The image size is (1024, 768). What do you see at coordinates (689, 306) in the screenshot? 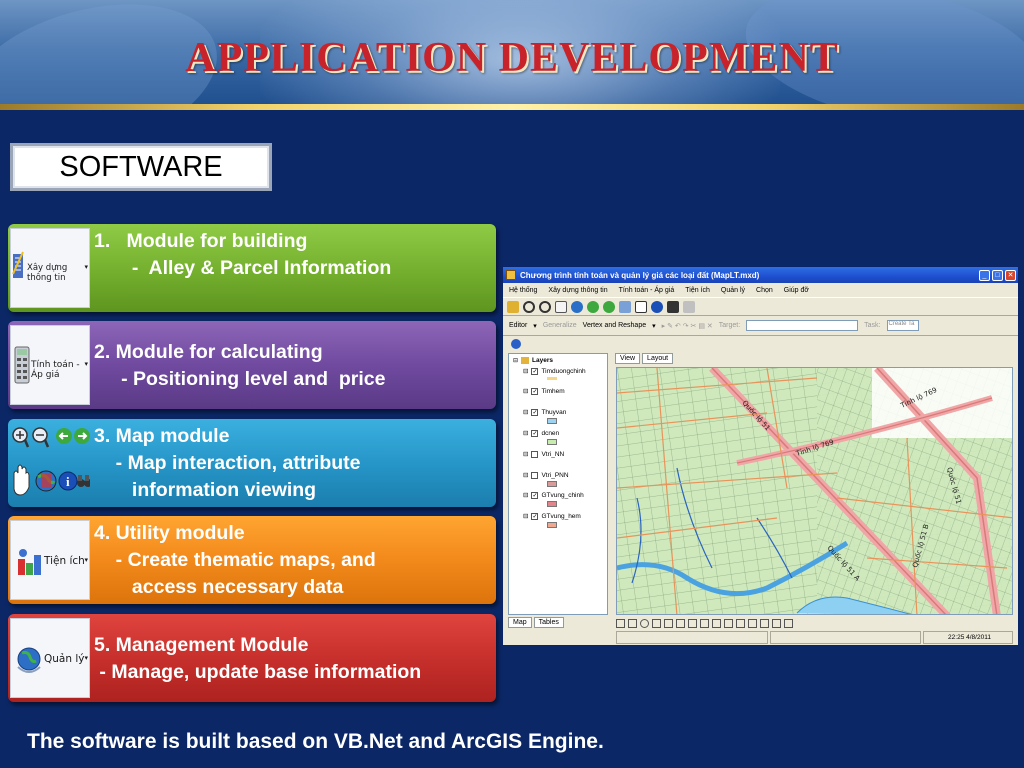
I see `measure-icon` at bounding box center [689, 306].